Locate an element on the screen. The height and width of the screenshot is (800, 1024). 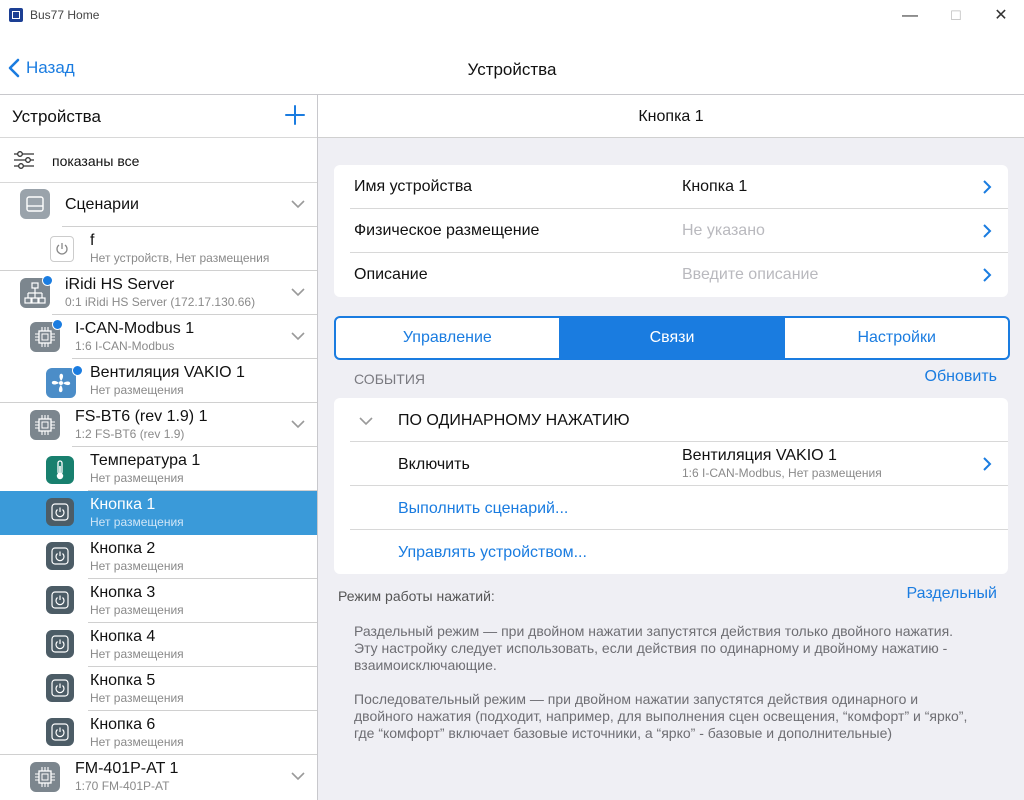
detail-title: Кнопка 1 is located at coordinates (671, 116).